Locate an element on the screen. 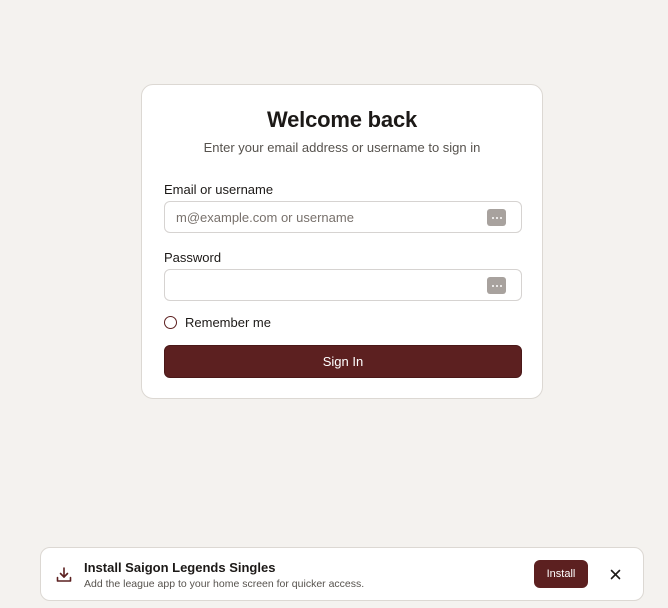 This screenshot has width=668, height=608. install-button: Install is located at coordinates (561, 574).